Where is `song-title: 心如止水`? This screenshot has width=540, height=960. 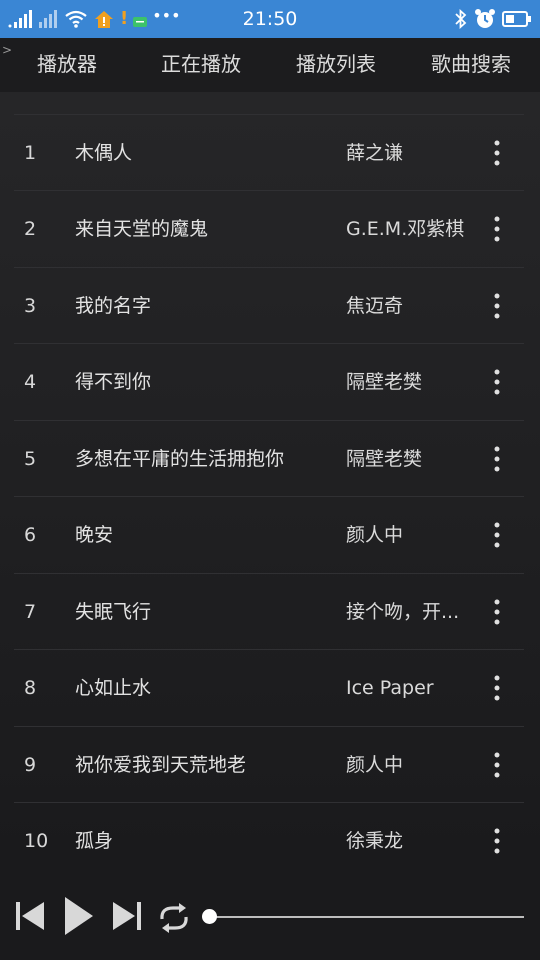
song-title: 心如止水 is located at coordinates (113, 688).